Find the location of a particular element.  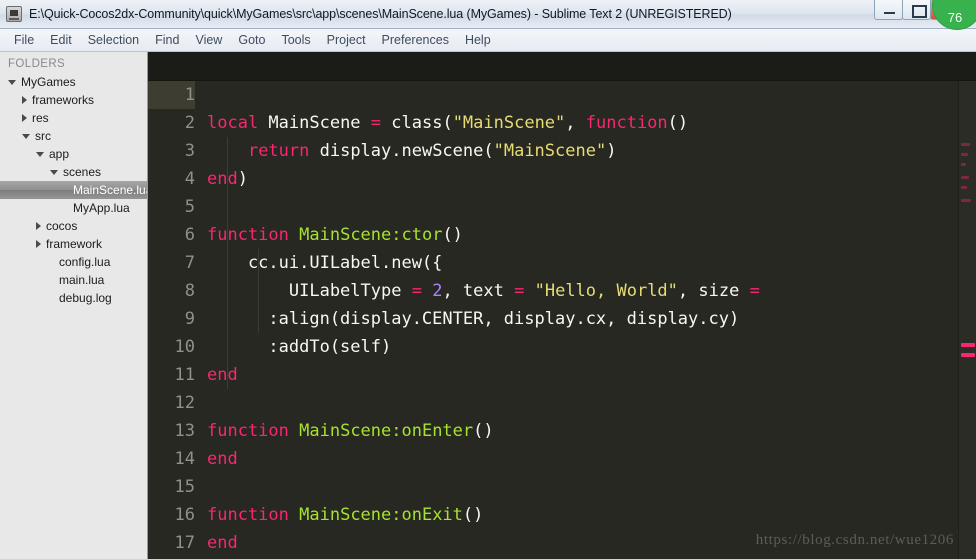

menu-item-selection: Selection is located at coordinates (113, 40).